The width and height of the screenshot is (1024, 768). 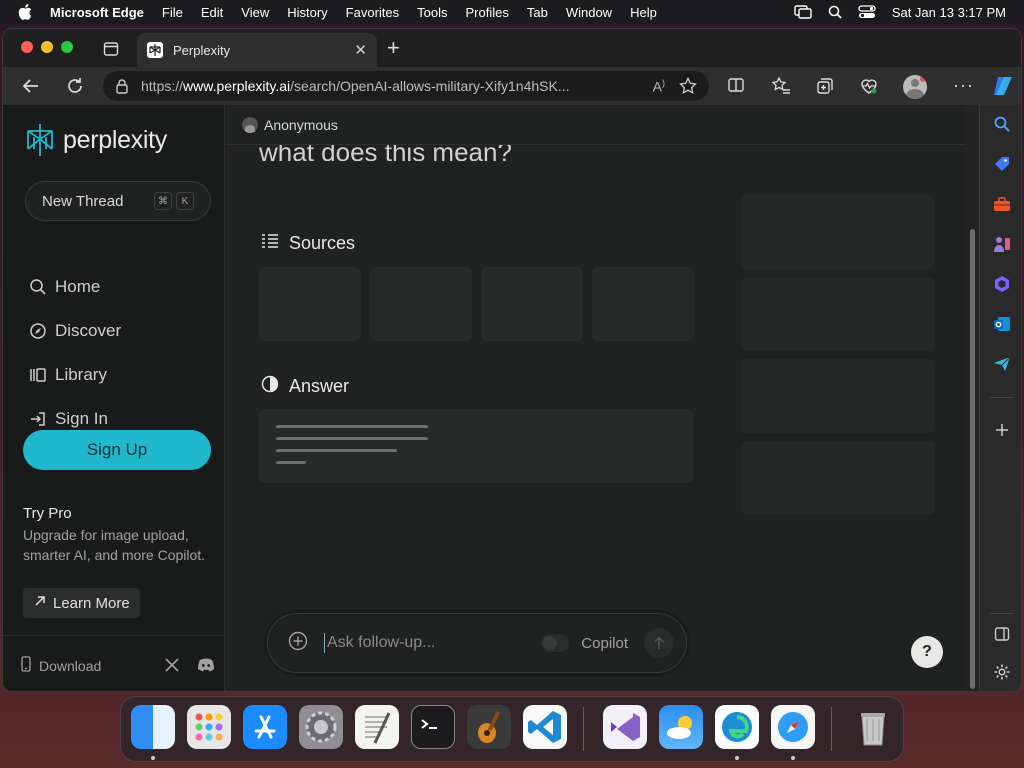 I want to click on microsoft-edge-icon, so click(x=737, y=727).